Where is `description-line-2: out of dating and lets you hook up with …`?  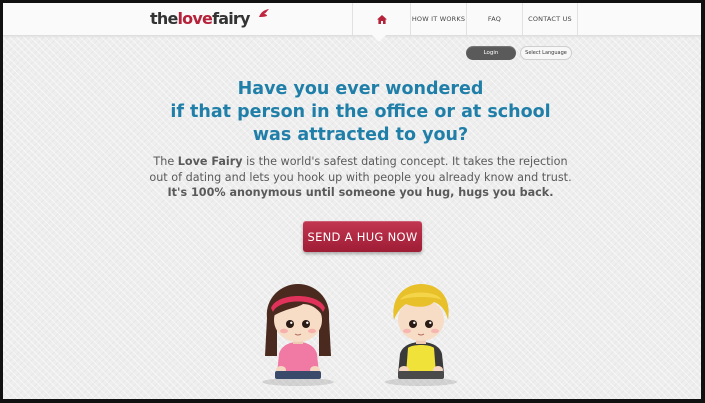
description-line-2: out of dating and lets you hook up with … is located at coordinates (360, 177).